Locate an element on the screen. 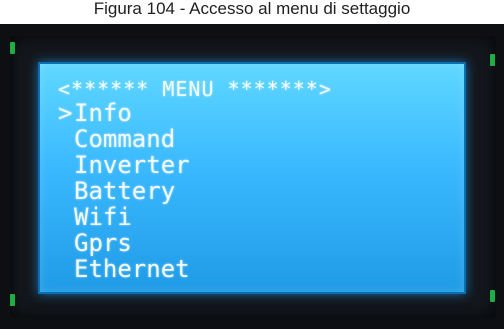 The image size is (504, 329). menu-item-ethernet: Ethernet is located at coordinates (255, 269).